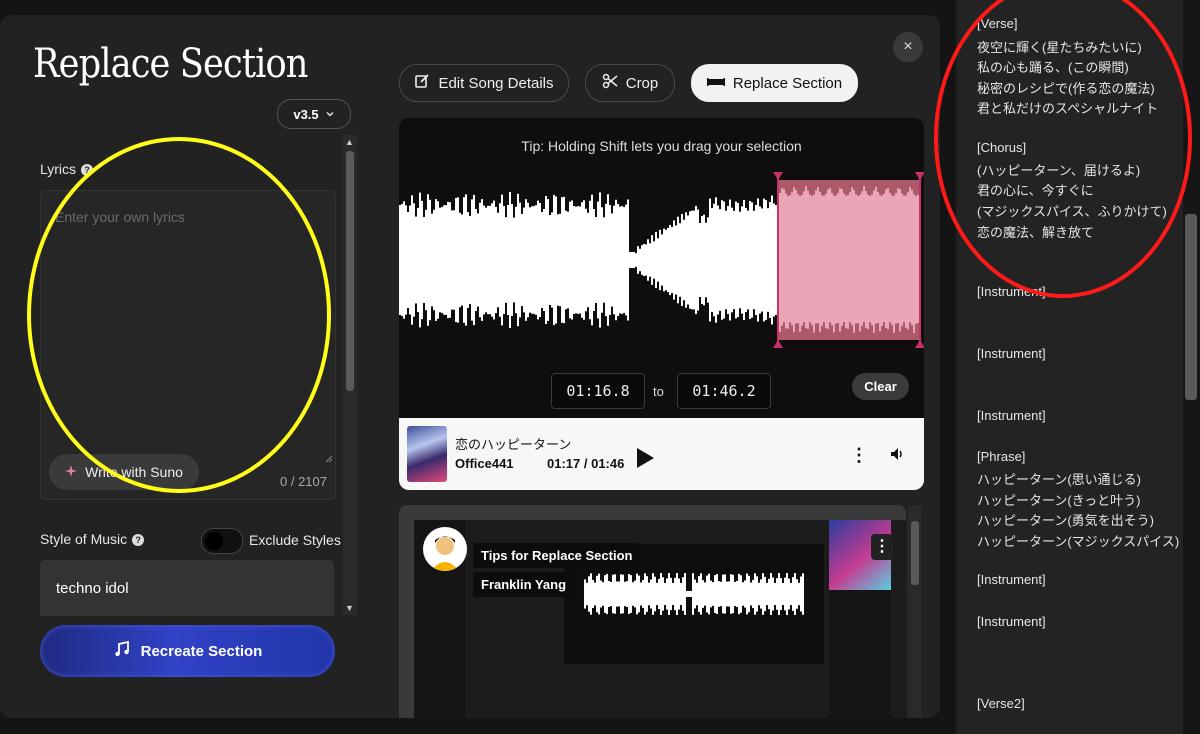 This screenshot has height=734, width=1200. Describe the element at coordinates (880, 386) in the screenshot. I see `clear-button: Clear` at that location.